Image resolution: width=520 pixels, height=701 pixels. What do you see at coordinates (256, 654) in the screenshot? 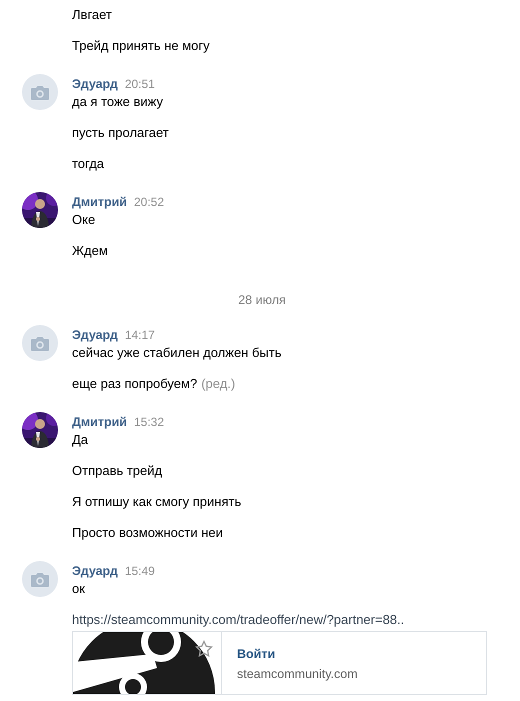
I see `preview-title: Войти` at bounding box center [256, 654].